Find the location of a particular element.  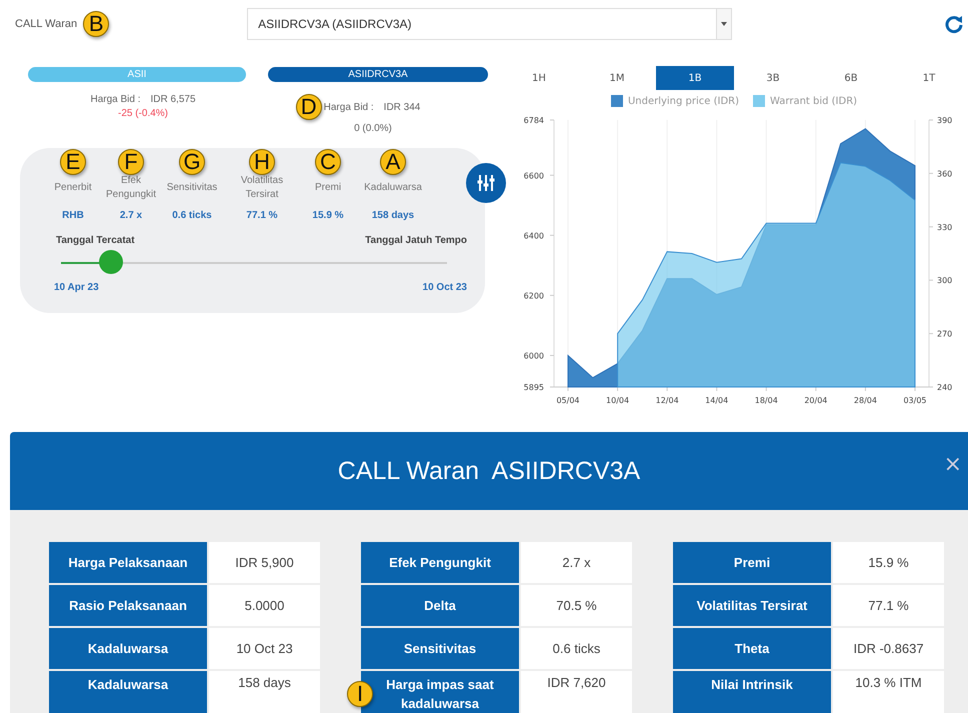

page-title: CALL Waran is located at coordinates (46, 24).